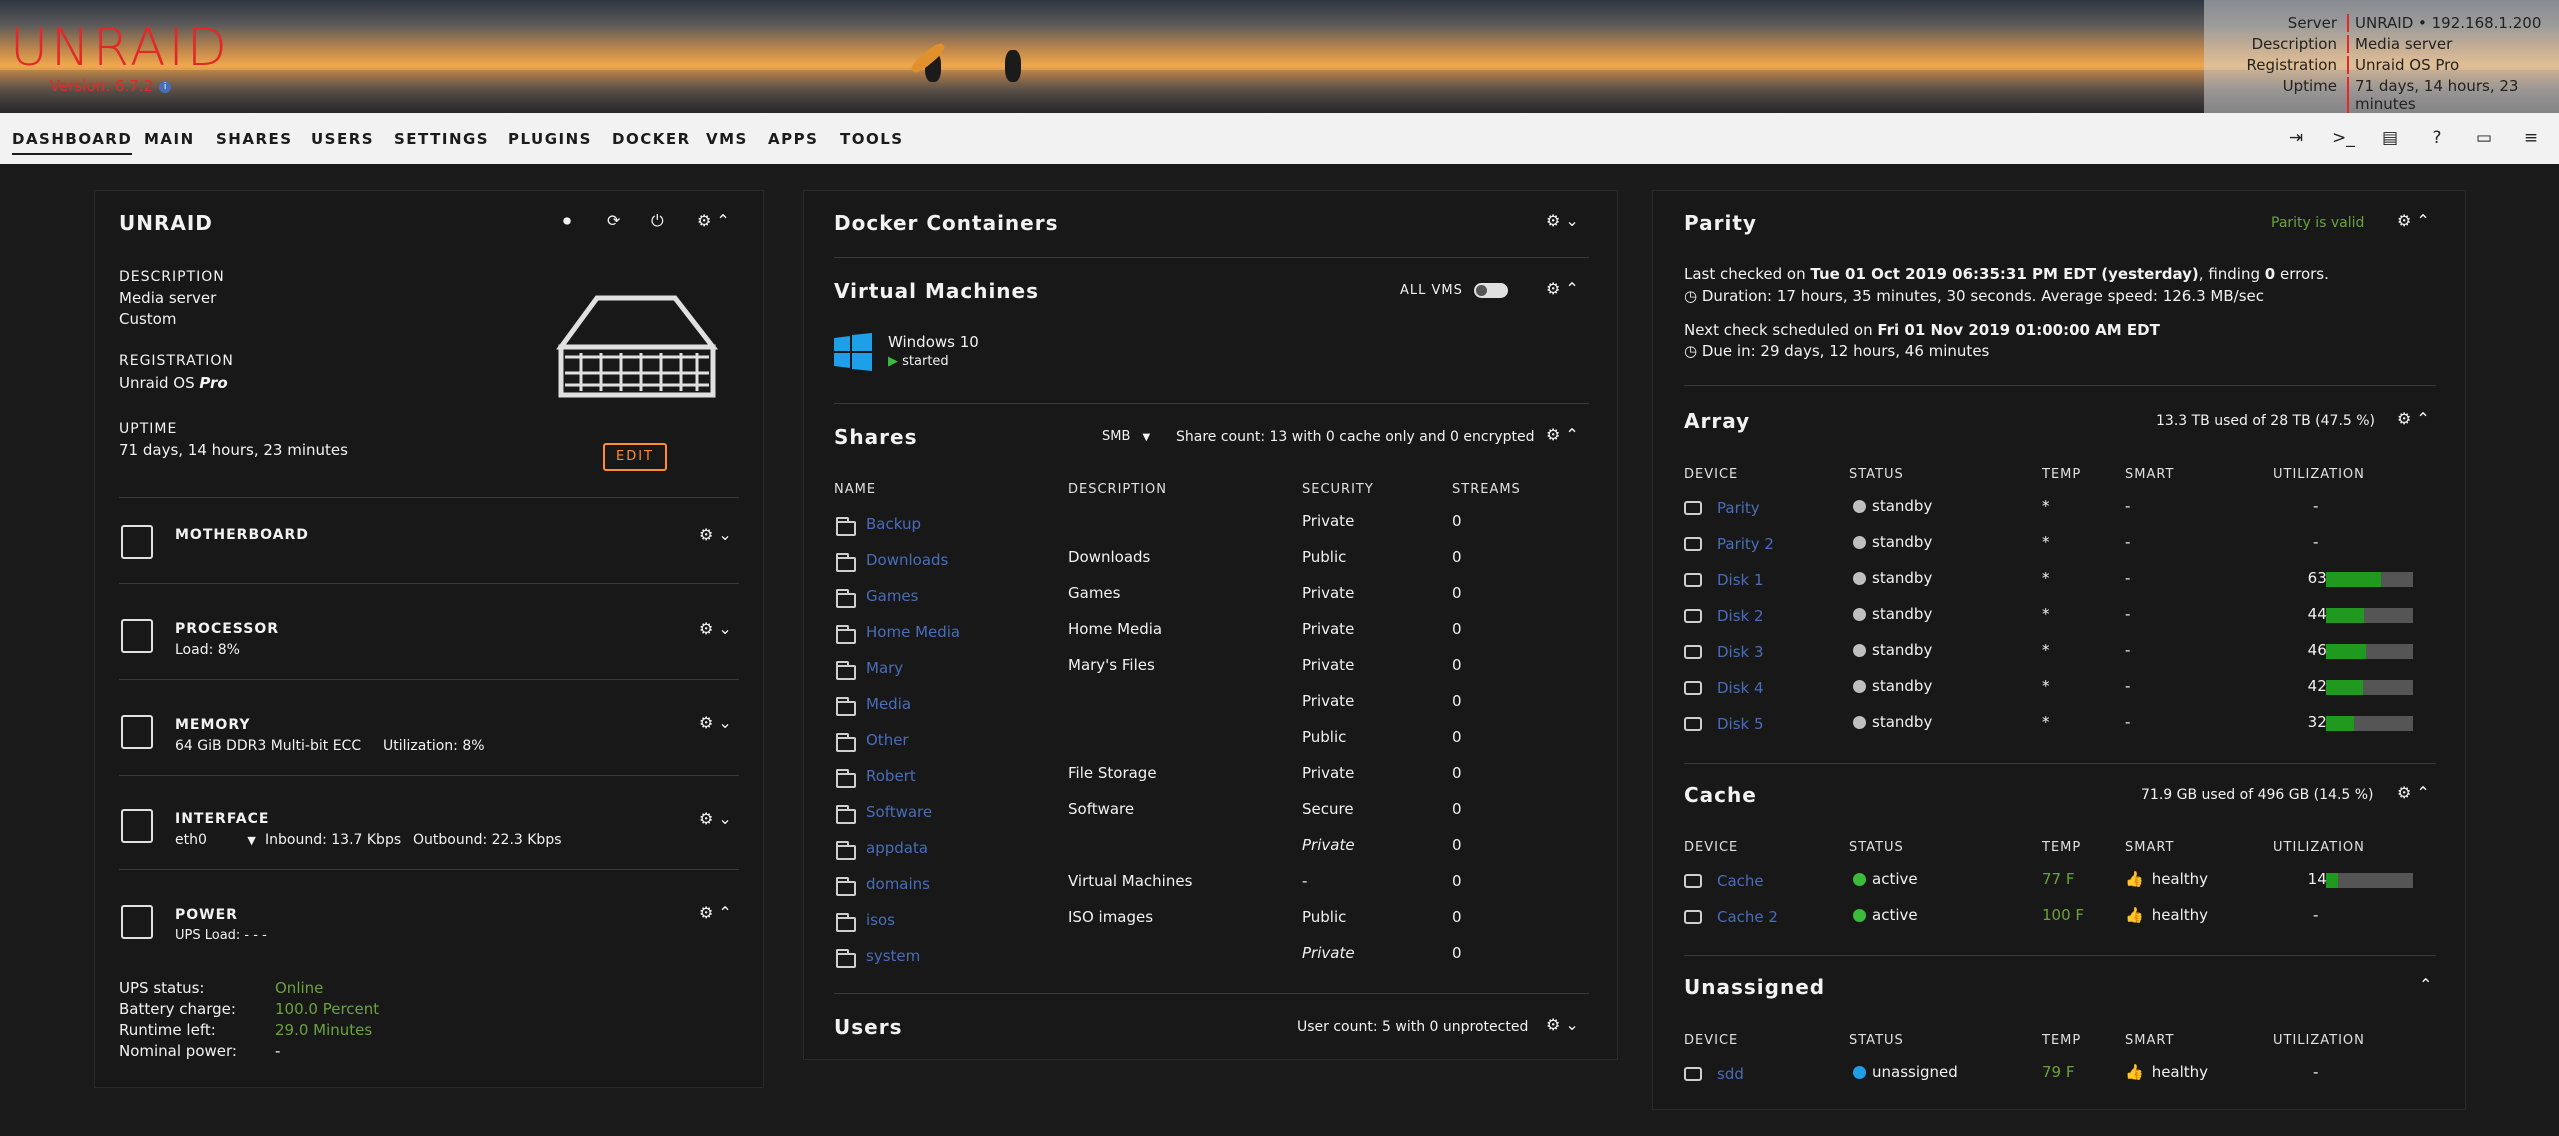  Describe the element at coordinates (657, 221) in the screenshot. I see `power-icon: ⏻` at that location.